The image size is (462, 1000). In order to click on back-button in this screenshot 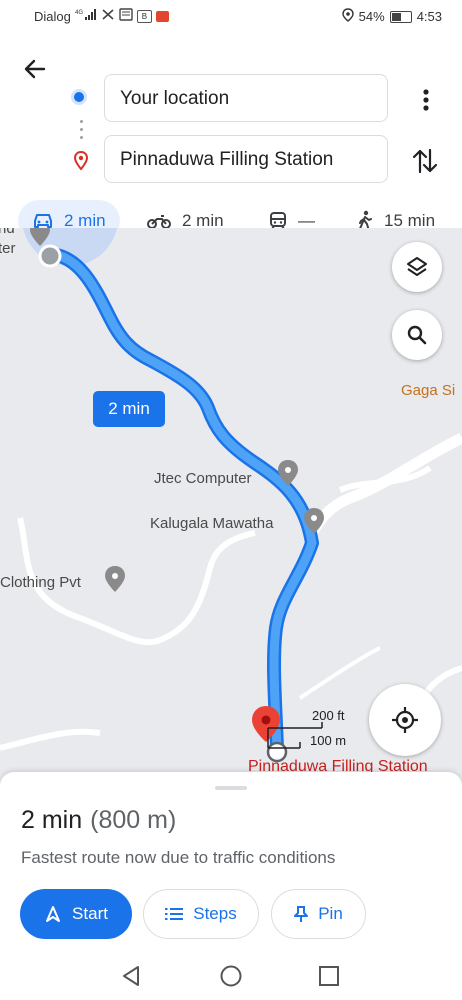, I will do `click(36, 69)`.